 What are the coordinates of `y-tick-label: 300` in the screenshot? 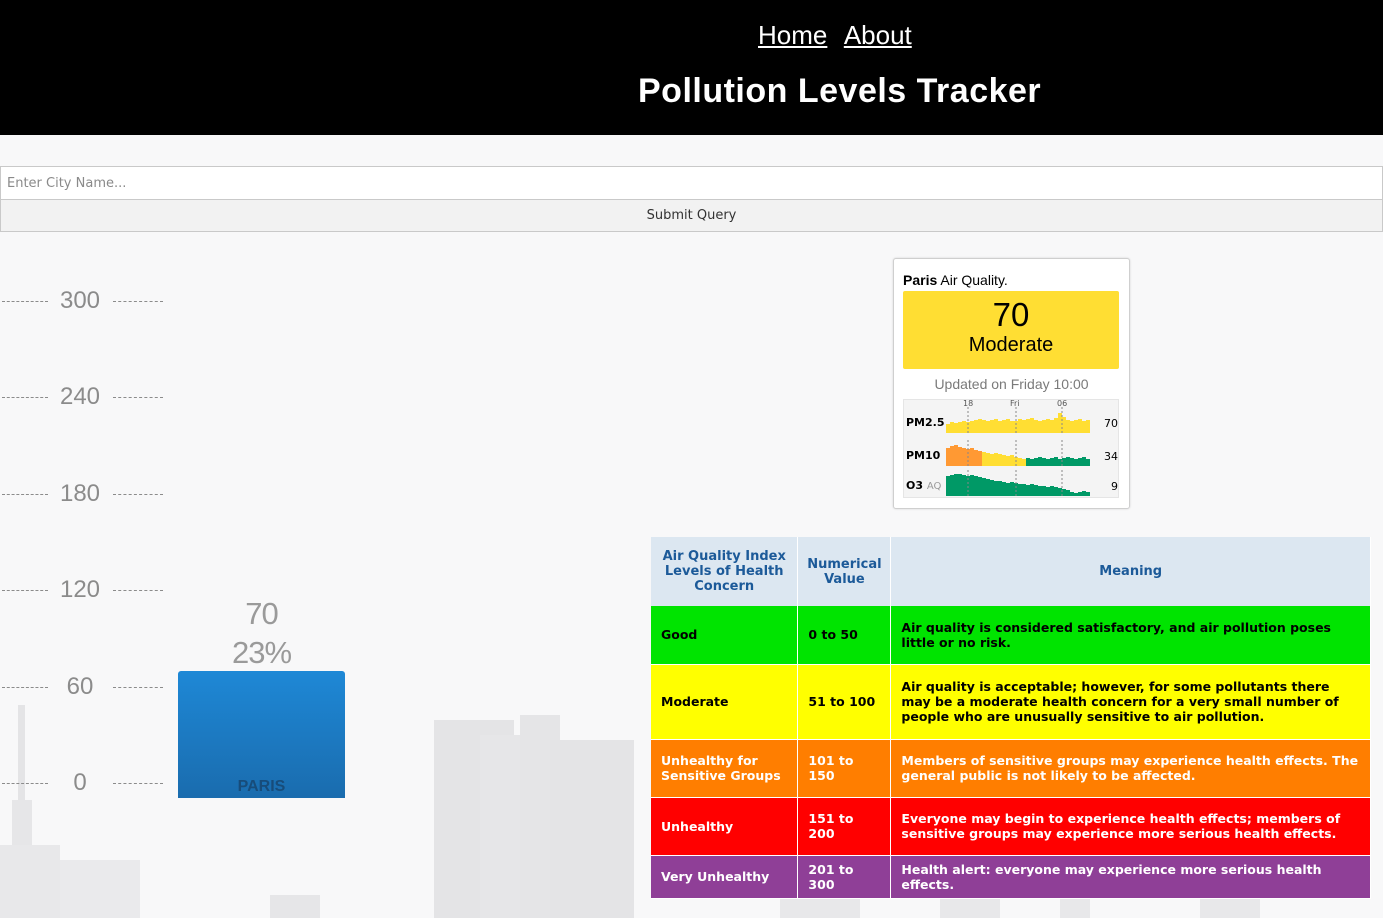 It's located at (80, 300).